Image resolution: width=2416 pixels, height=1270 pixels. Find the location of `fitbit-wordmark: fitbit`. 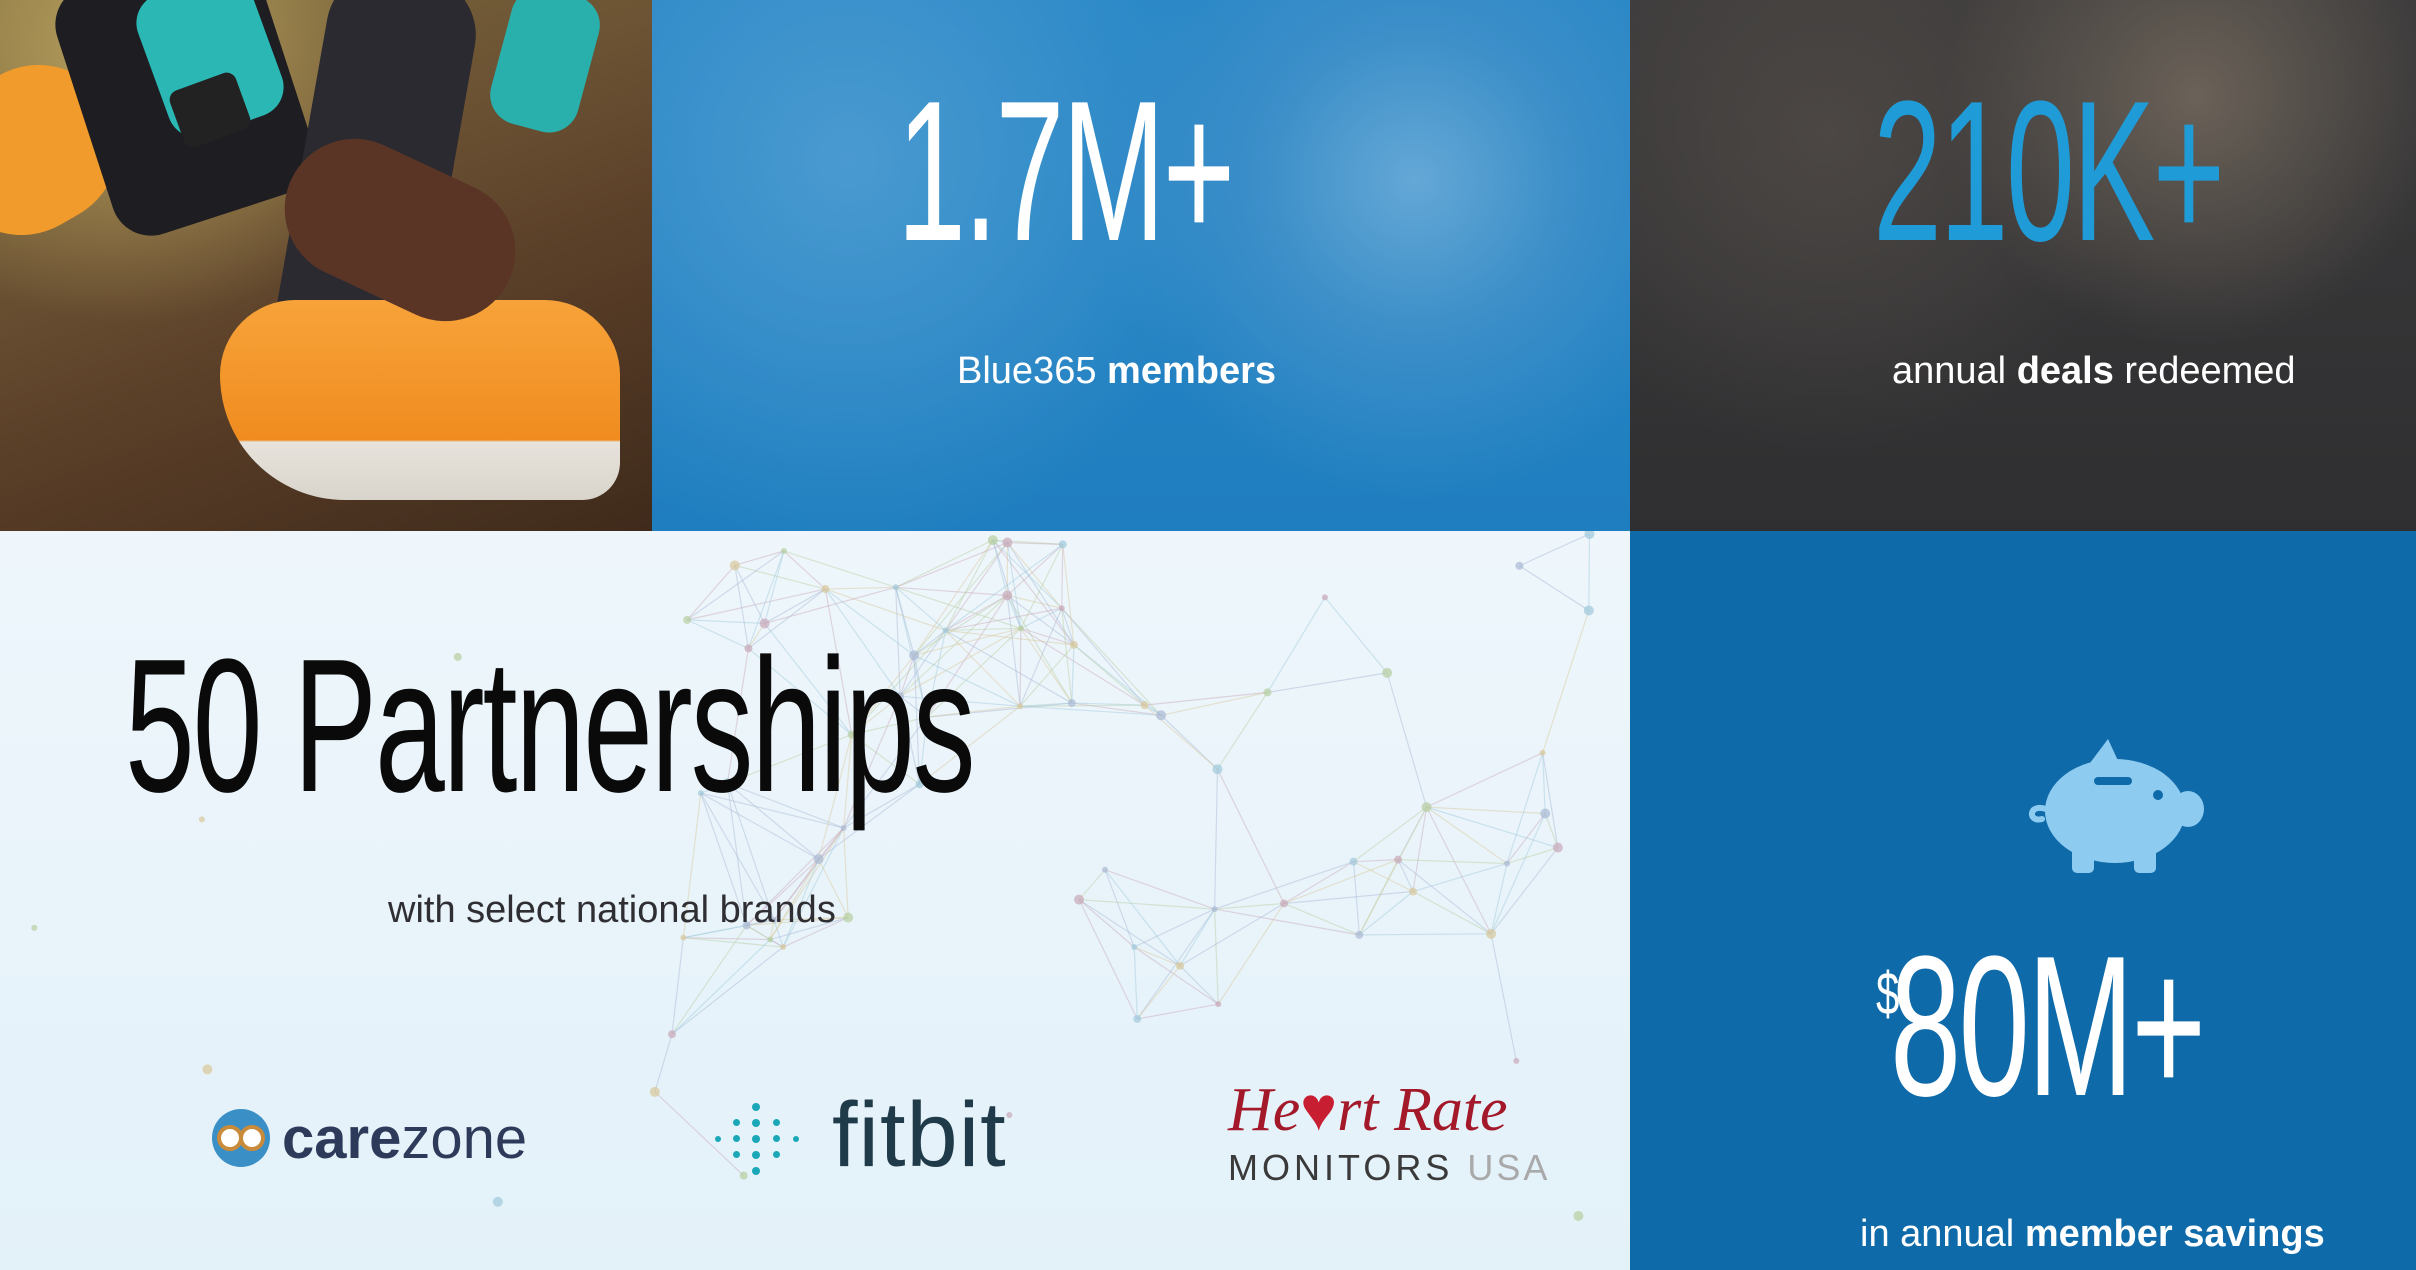

fitbit-wordmark: fitbit is located at coordinates (919, 1135).